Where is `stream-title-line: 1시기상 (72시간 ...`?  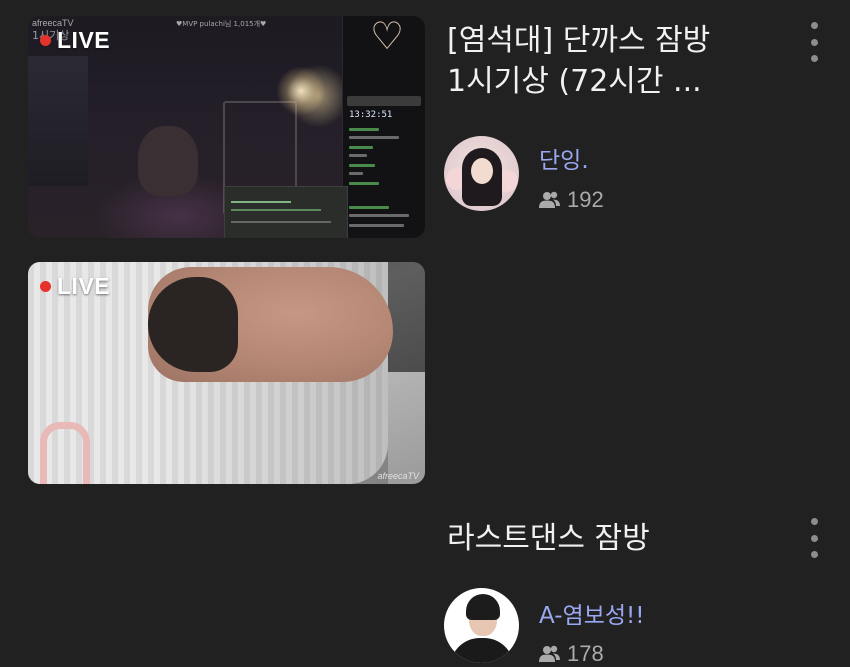 stream-title-line: 1시기상 (72시간 ... is located at coordinates (574, 81).